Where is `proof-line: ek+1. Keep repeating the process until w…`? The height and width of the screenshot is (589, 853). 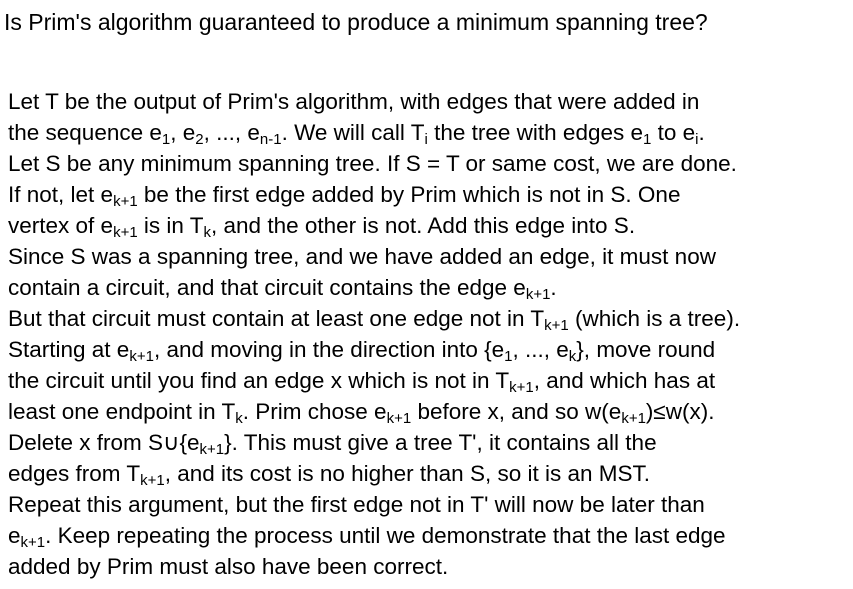
proof-line: ek+1. Keep repeating the process until w… is located at coordinates (430, 535).